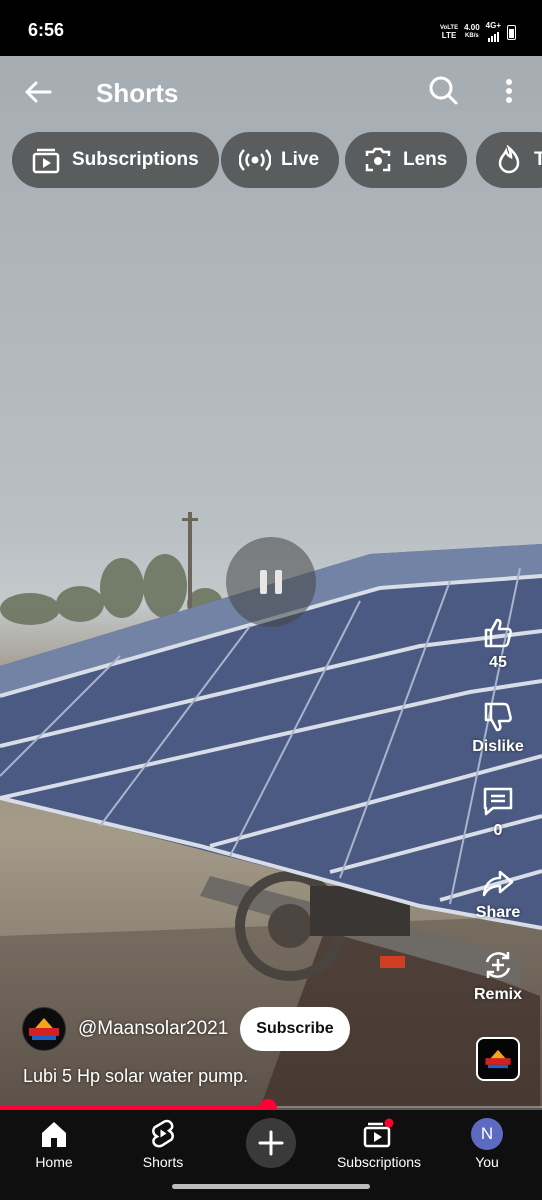  Describe the element at coordinates (389, 1123) in the screenshot. I see `notification-dot` at that location.